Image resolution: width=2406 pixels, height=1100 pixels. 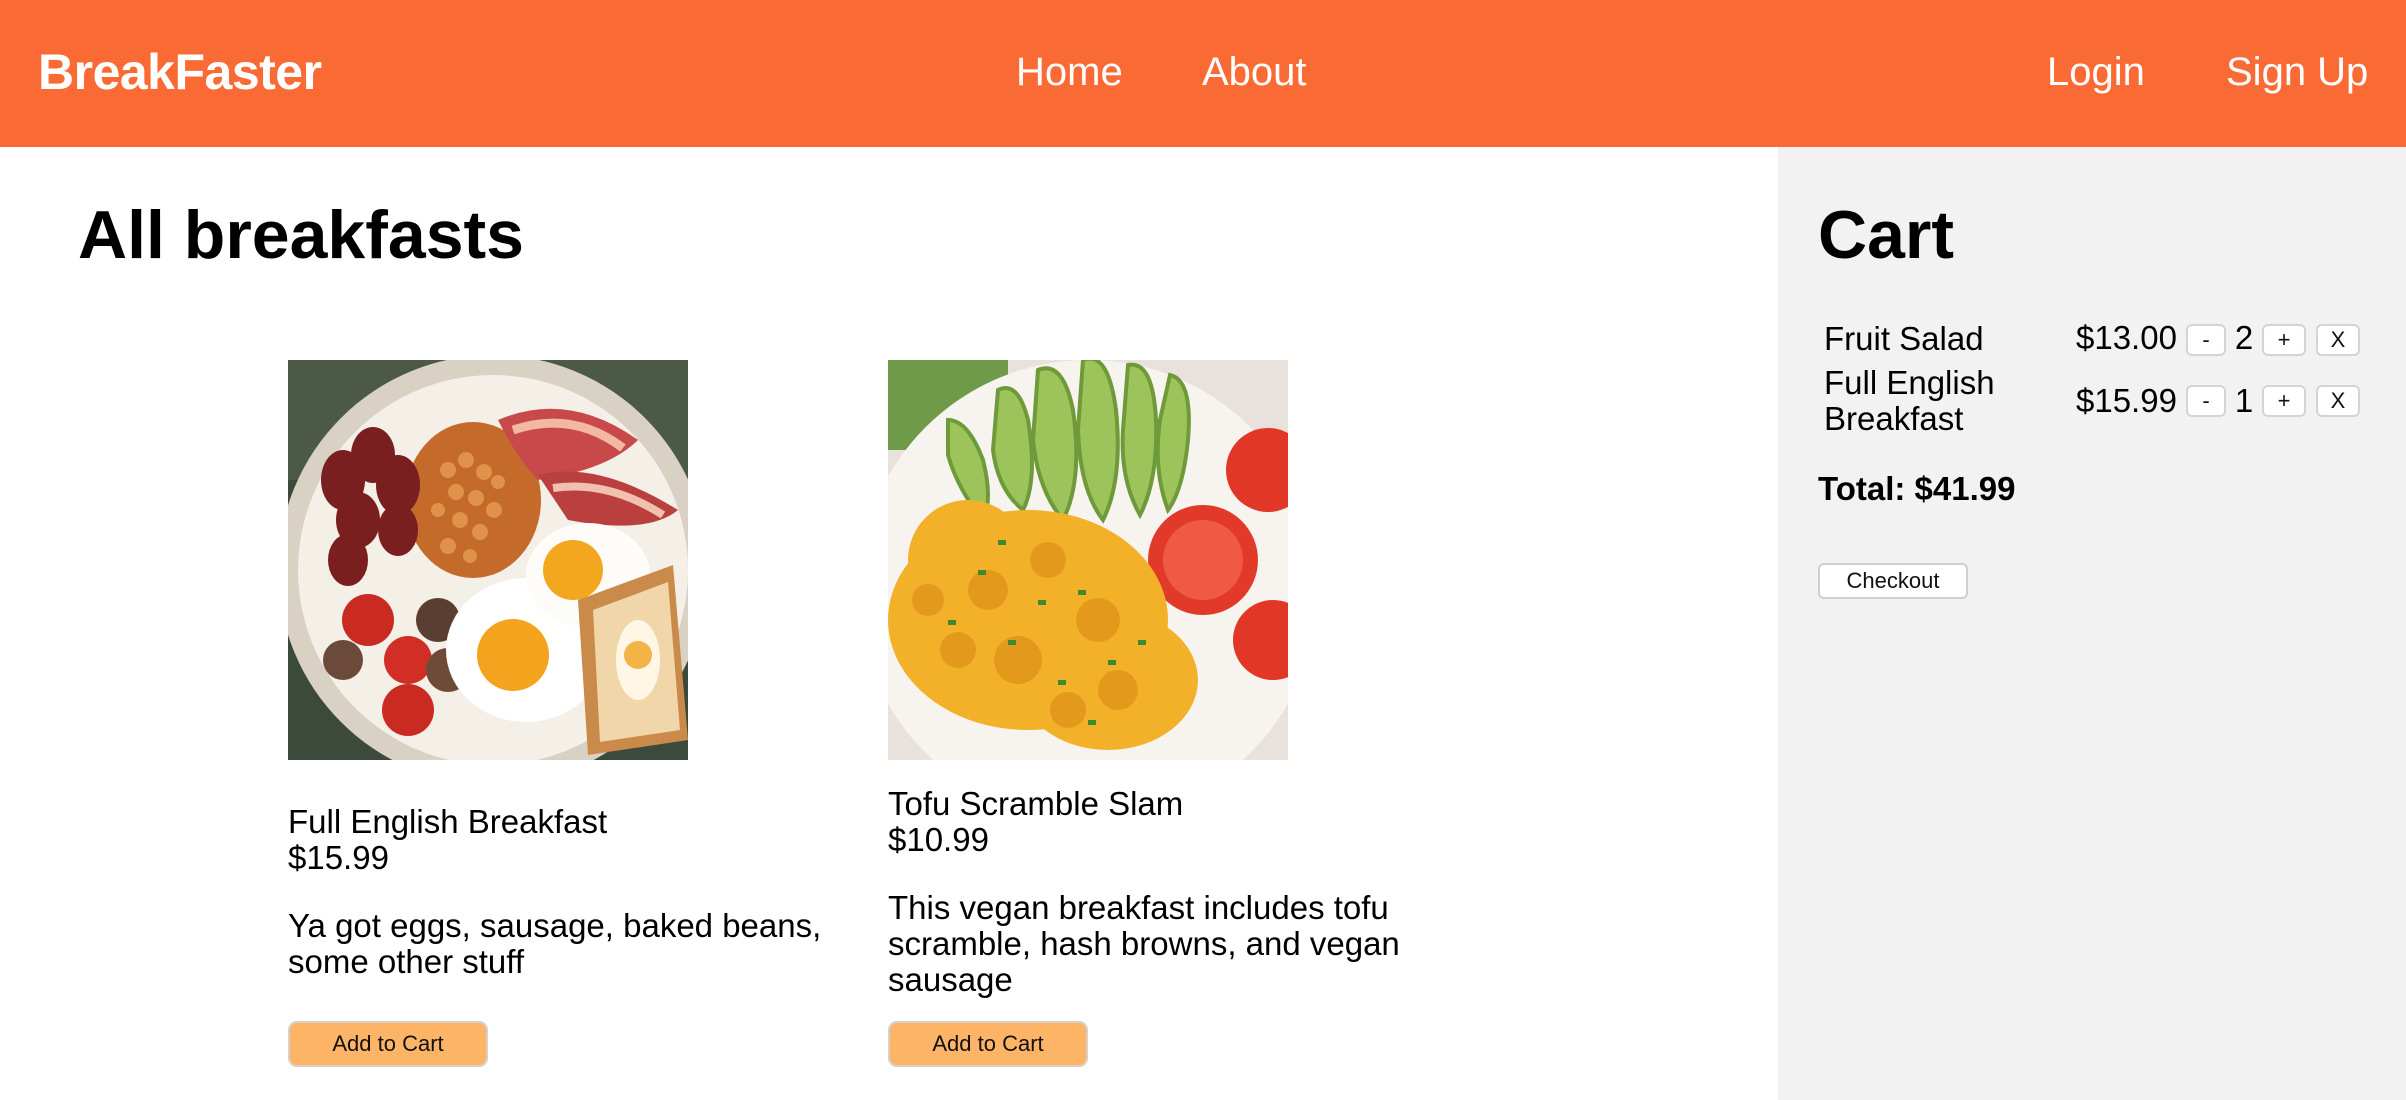 I want to click on top-navigation-bar: BreakFaster Home About Login Sign Up, so click(x=1203, y=73).